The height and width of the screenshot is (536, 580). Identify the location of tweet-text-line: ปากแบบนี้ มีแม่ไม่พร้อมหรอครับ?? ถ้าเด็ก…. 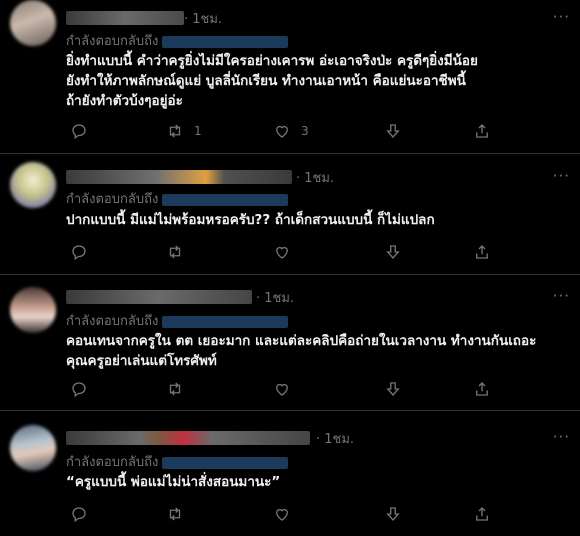
(250, 220).